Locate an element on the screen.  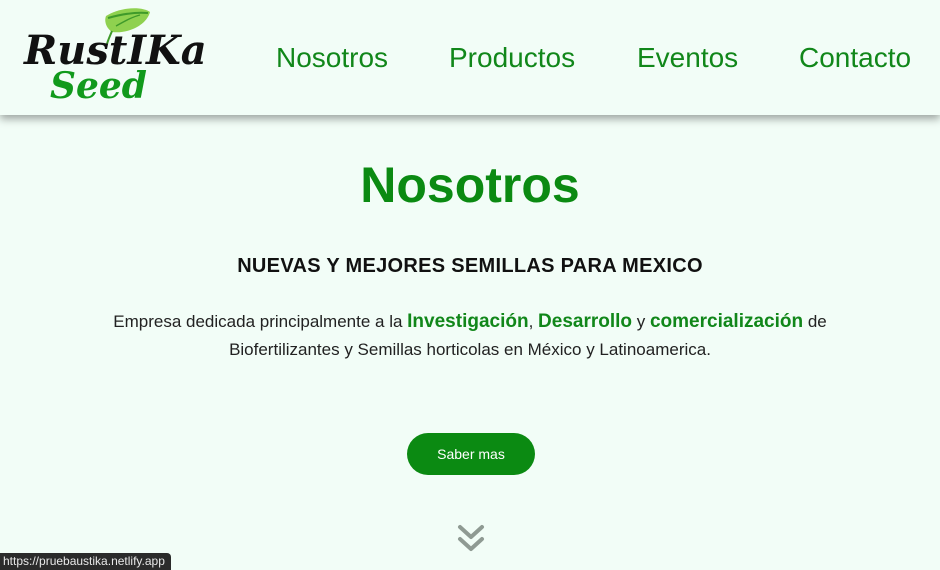
page-title: Nosotros is located at coordinates (470, 185).